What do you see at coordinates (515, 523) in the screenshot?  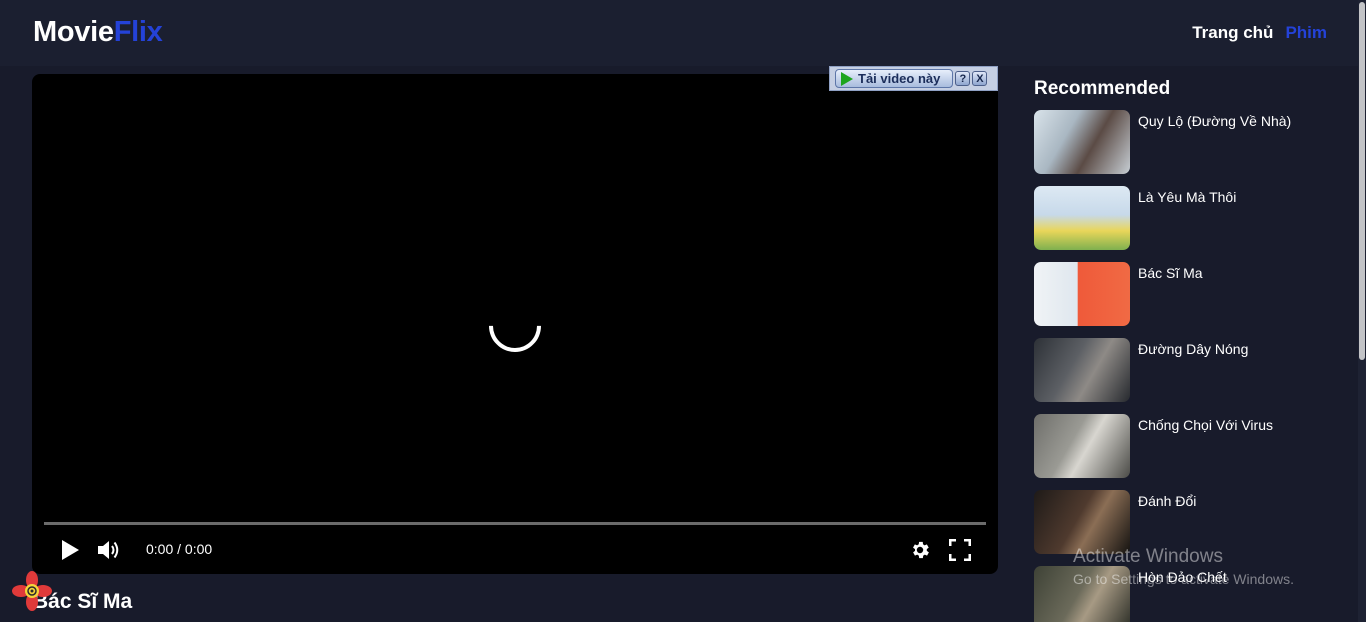 I see `video-progress-bar` at bounding box center [515, 523].